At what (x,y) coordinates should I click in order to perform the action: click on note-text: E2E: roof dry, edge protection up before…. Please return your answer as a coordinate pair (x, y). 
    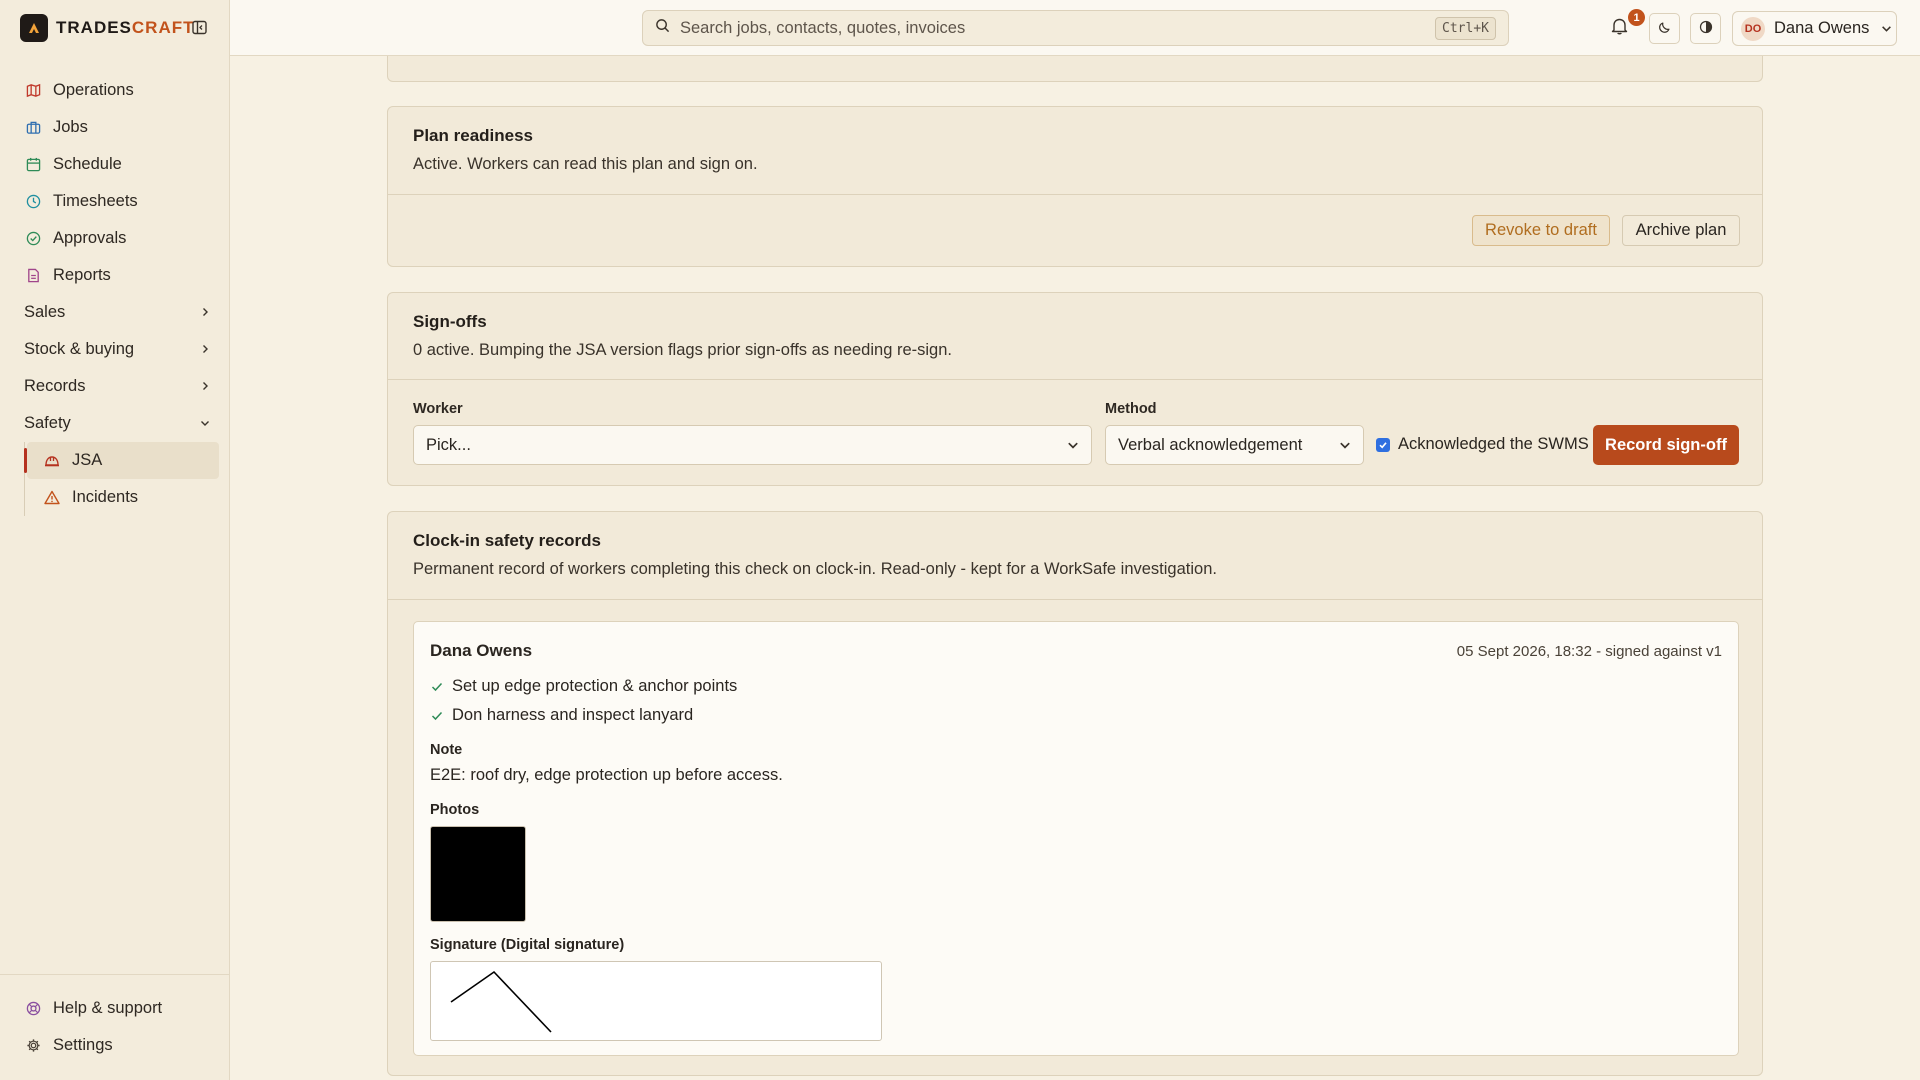
    Looking at the image, I should click on (606, 775).